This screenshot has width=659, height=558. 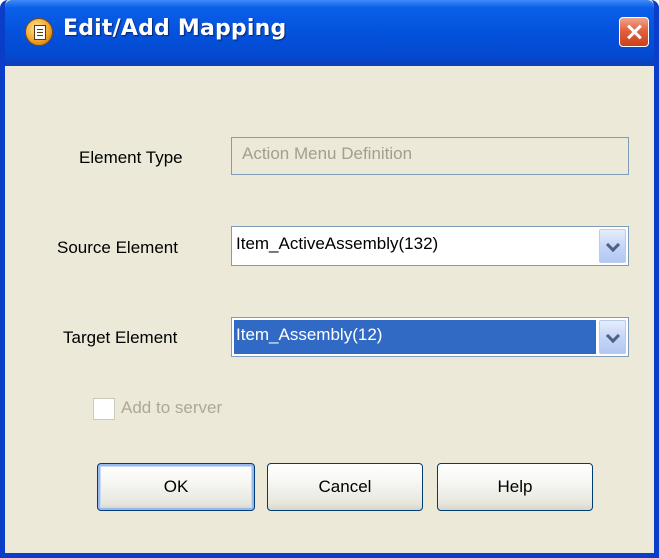 I want to click on add-to-server-label: Add to server, so click(x=172, y=407).